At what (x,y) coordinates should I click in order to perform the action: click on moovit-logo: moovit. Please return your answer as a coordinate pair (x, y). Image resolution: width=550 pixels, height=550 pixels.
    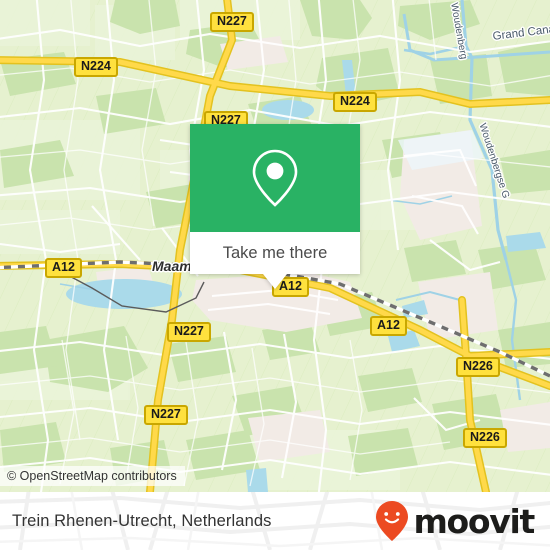
    Looking at the image, I should click on (455, 521).